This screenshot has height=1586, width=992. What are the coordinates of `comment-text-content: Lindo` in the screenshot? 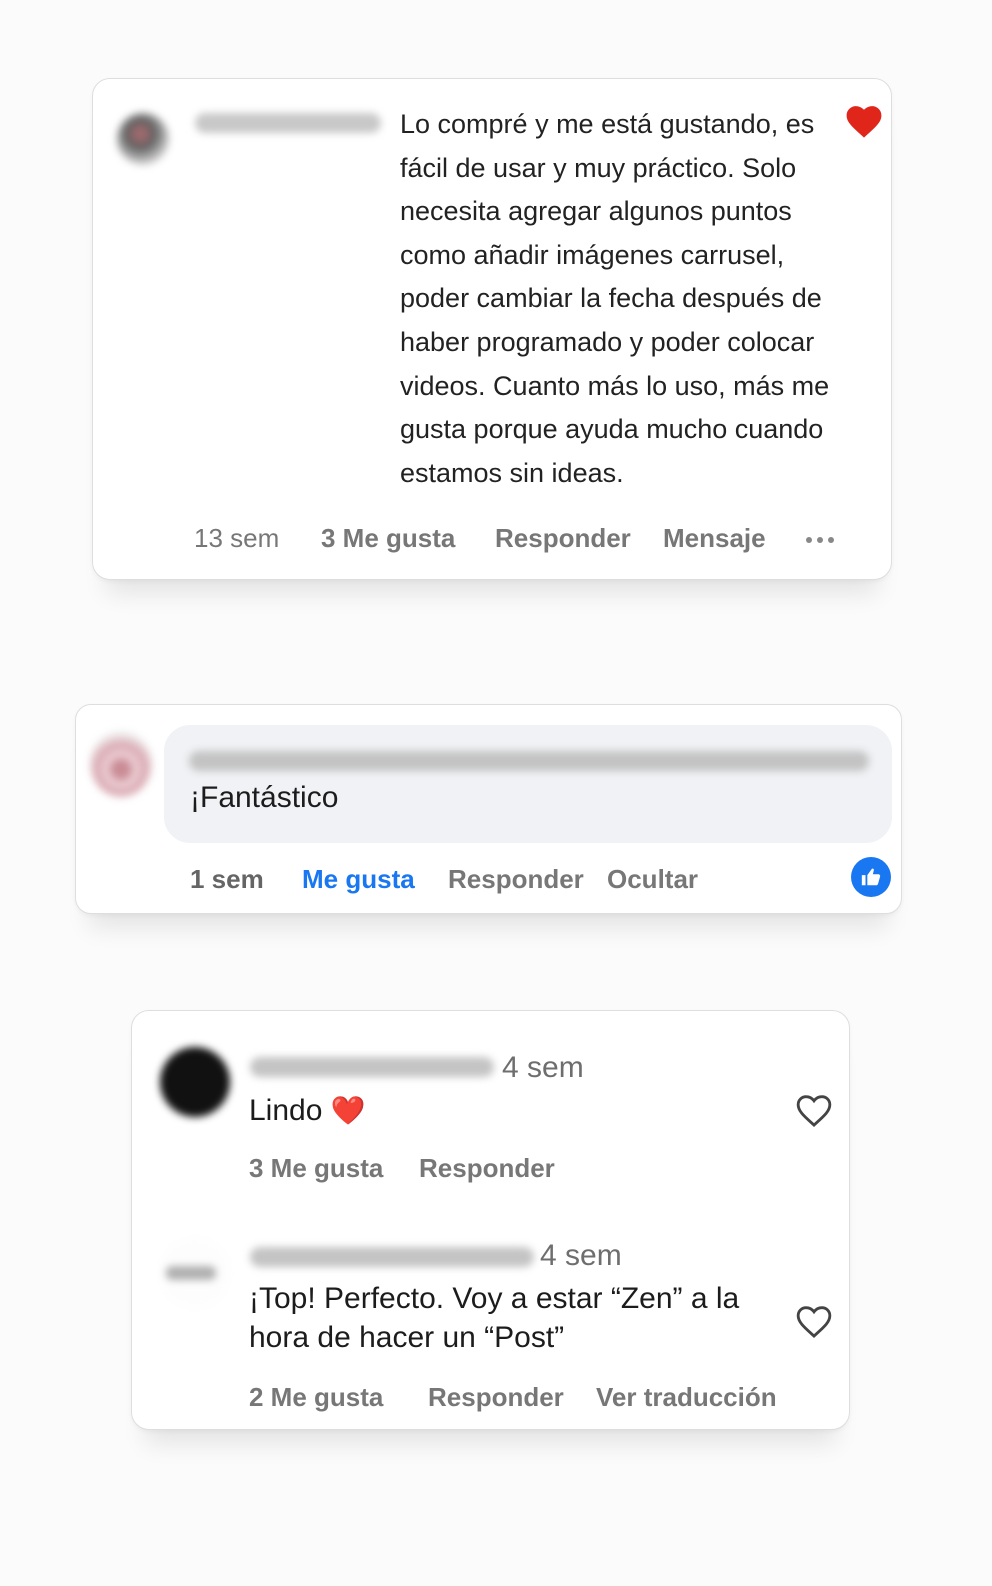 It's located at (286, 1110).